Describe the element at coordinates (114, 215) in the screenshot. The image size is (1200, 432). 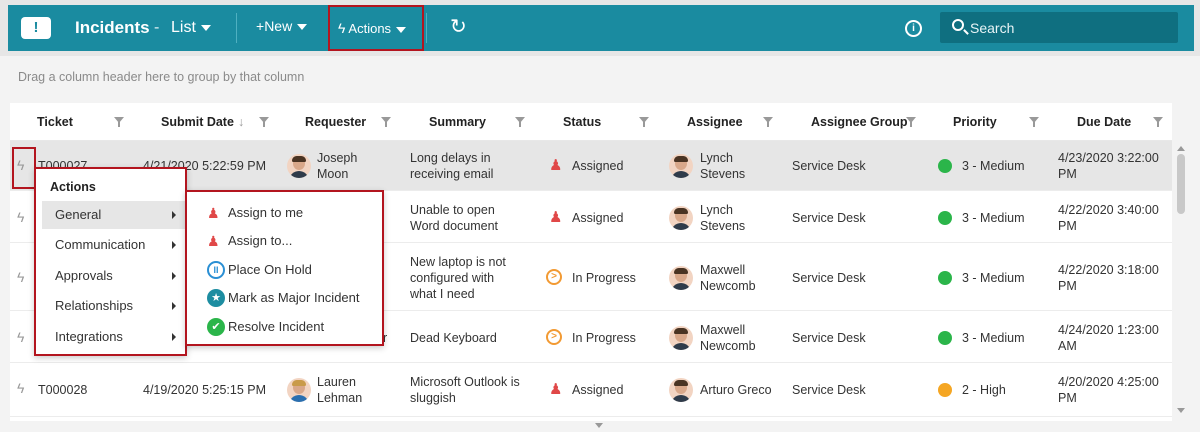
I see `menu-item-general: General` at that location.